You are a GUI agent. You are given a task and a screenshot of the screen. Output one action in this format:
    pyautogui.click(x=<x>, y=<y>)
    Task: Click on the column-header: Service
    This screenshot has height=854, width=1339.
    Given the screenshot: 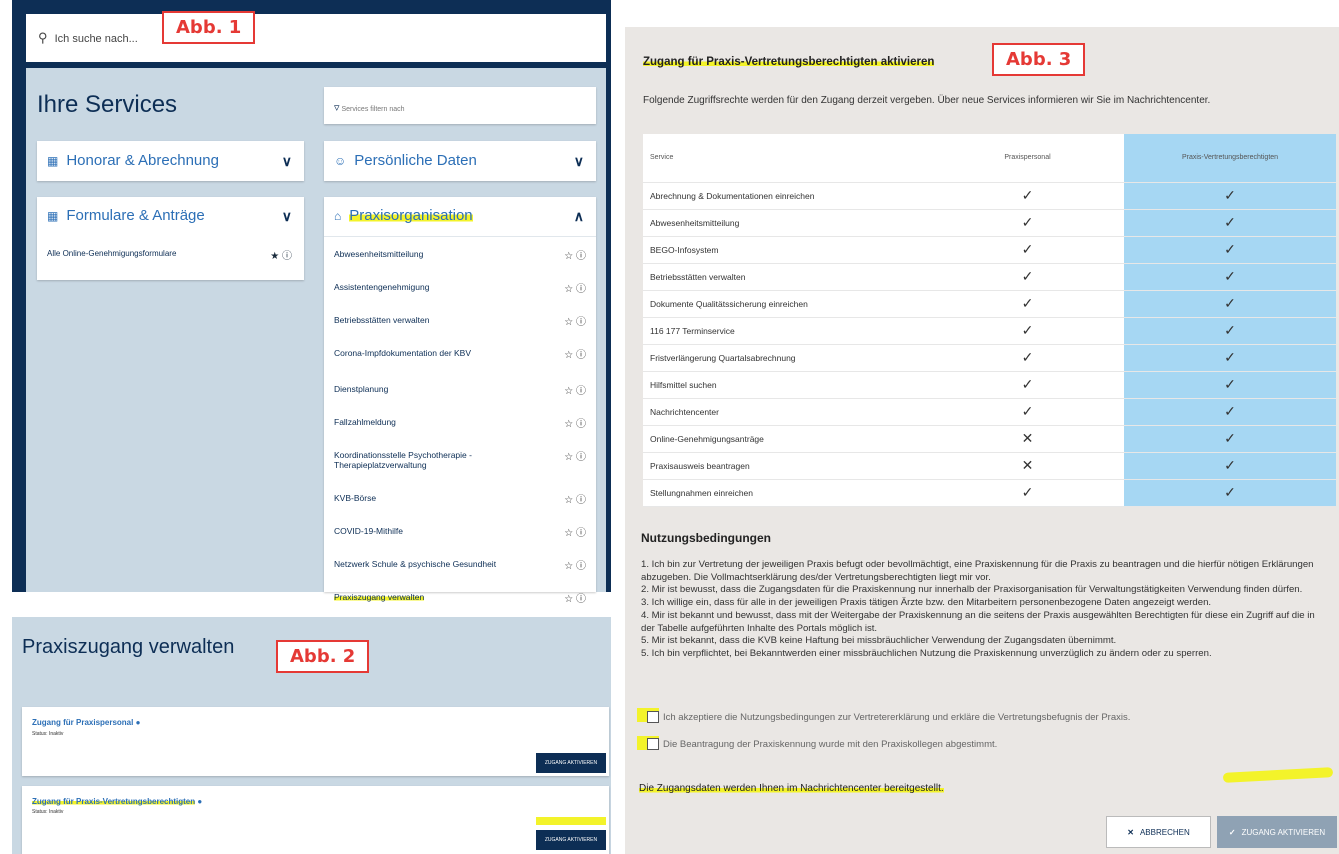 What is the action you would take?
    pyautogui.click(x=787, y=158)
    